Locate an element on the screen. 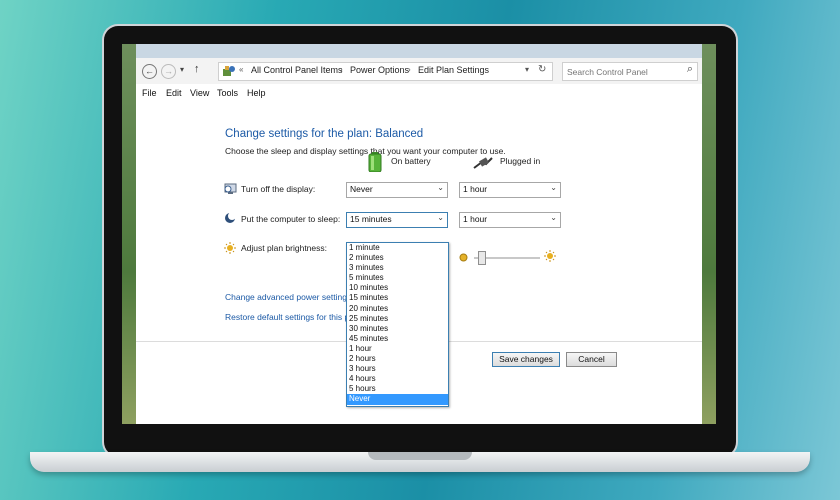 The width and height of the screenshot is (840, 500). sleep-battery-select: 15 minutes ⌄ is located at coordinates (397, 220).